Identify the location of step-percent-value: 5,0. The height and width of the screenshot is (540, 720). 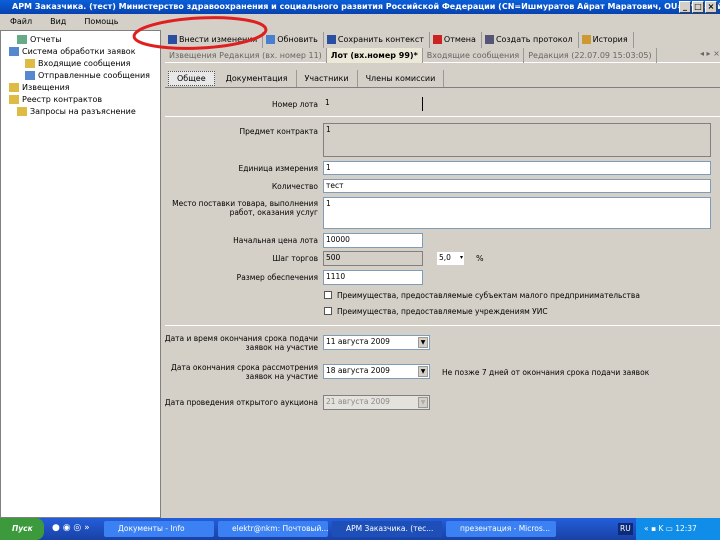
(445, 257).